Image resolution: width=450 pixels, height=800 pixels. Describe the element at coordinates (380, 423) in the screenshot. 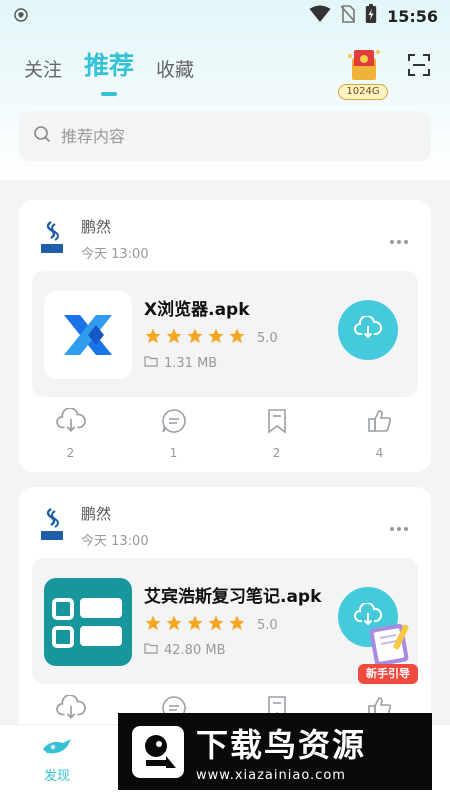

I see `thumbs-up-icon` at that location.